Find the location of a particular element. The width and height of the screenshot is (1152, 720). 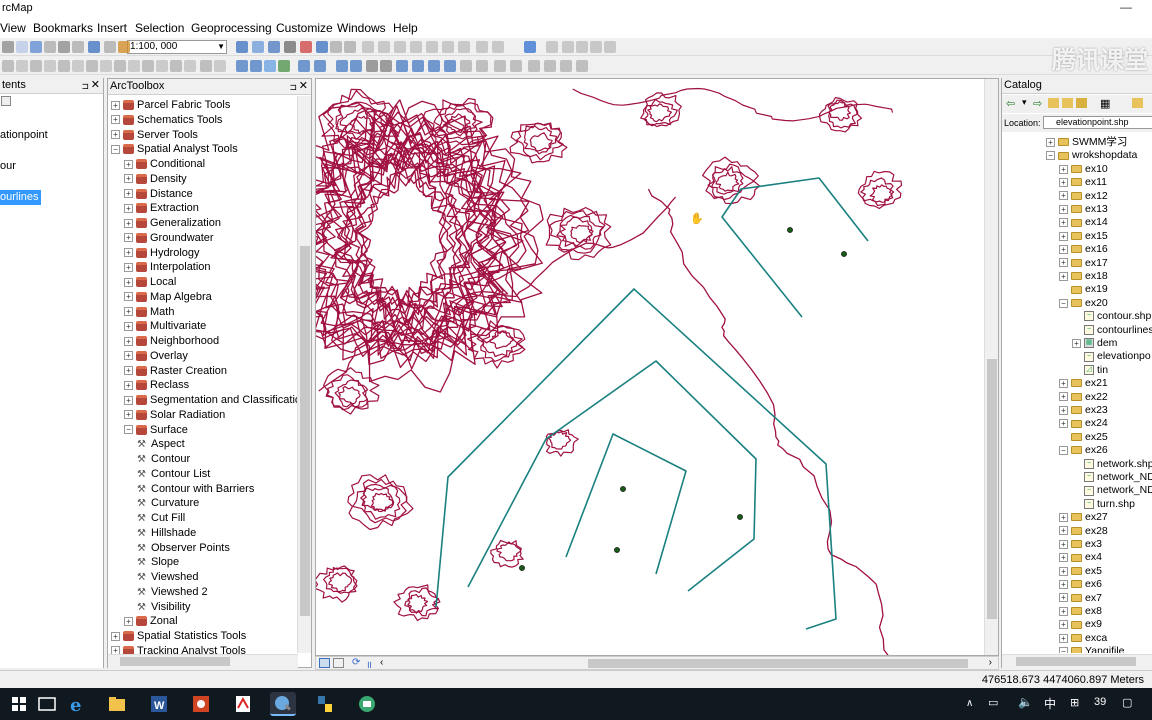

toolset-item: + Neighborhood is located at coordinates (171, 341).